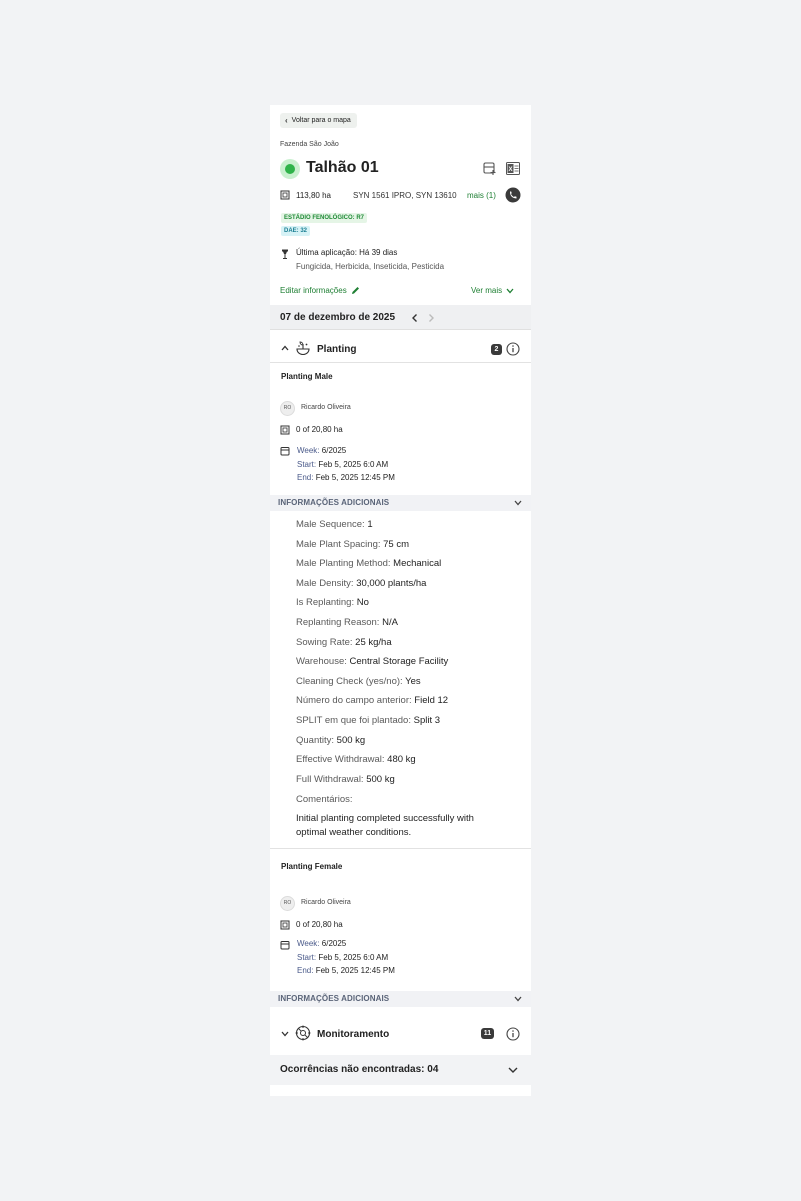 The width and height of the screenshot is (801, 1201). Describe the element at coordinates (324, 218) in the screenshot. I see `phenology-badge: ESTÁDIO FENOLÓGICO: R7` at that location.